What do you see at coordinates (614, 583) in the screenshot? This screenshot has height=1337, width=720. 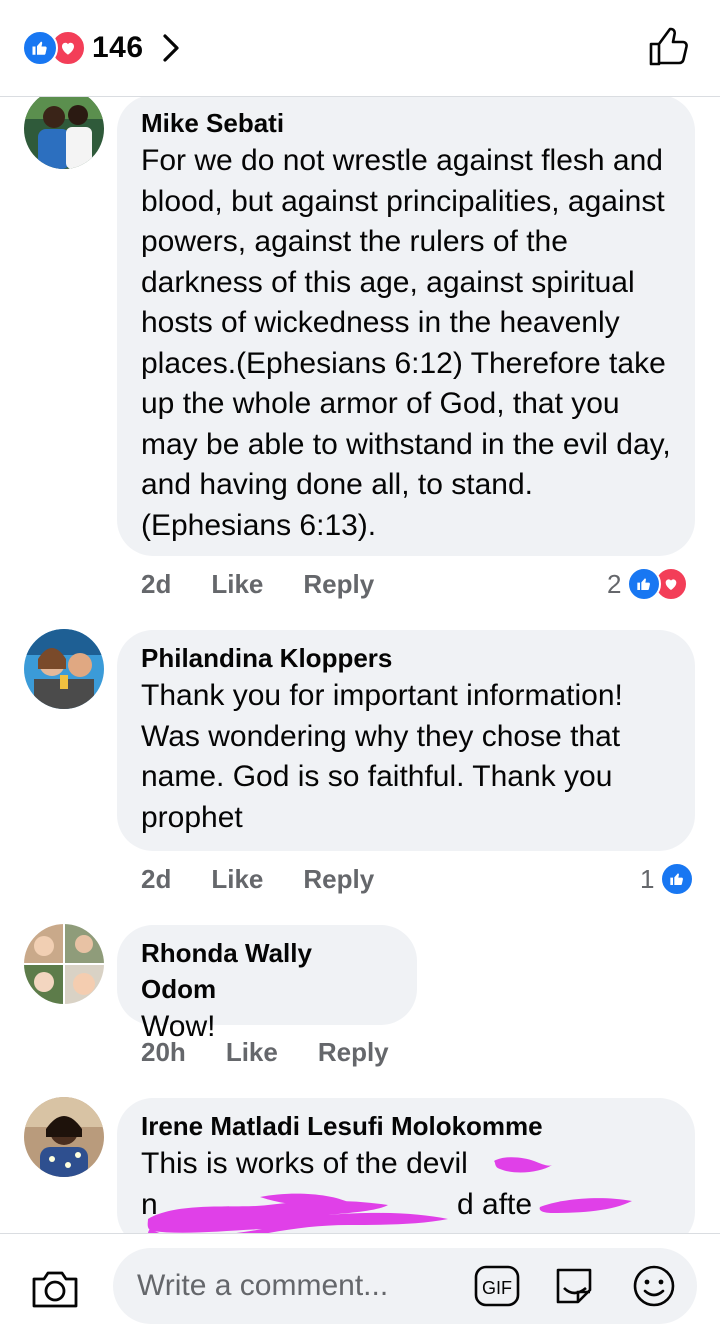 I see `comment-reaction-count: 2` at bounding box center [614, 583].